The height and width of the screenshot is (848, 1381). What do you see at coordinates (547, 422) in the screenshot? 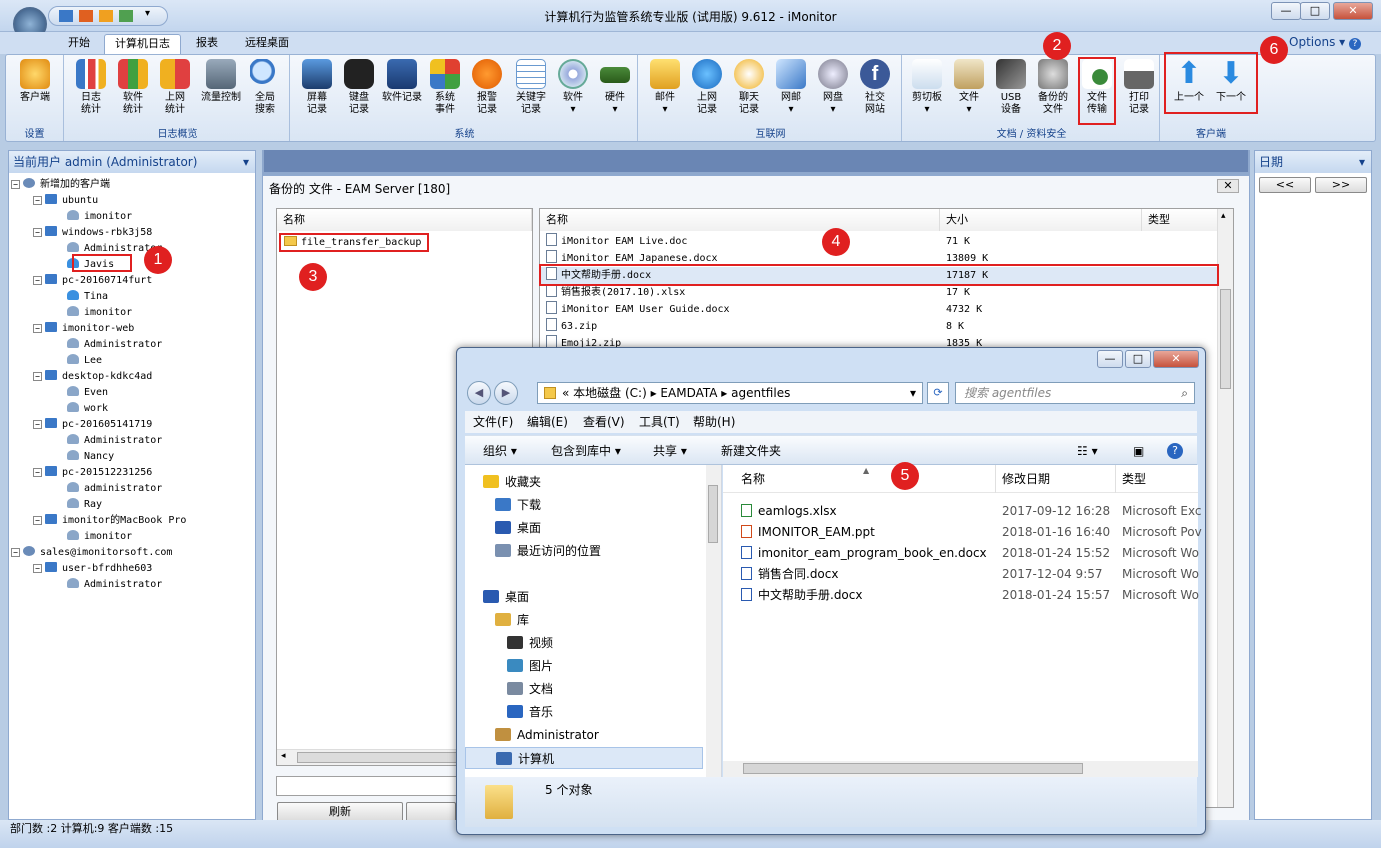
I see `menu-edit: 编辑(E)` at bounding box center [547, 422].